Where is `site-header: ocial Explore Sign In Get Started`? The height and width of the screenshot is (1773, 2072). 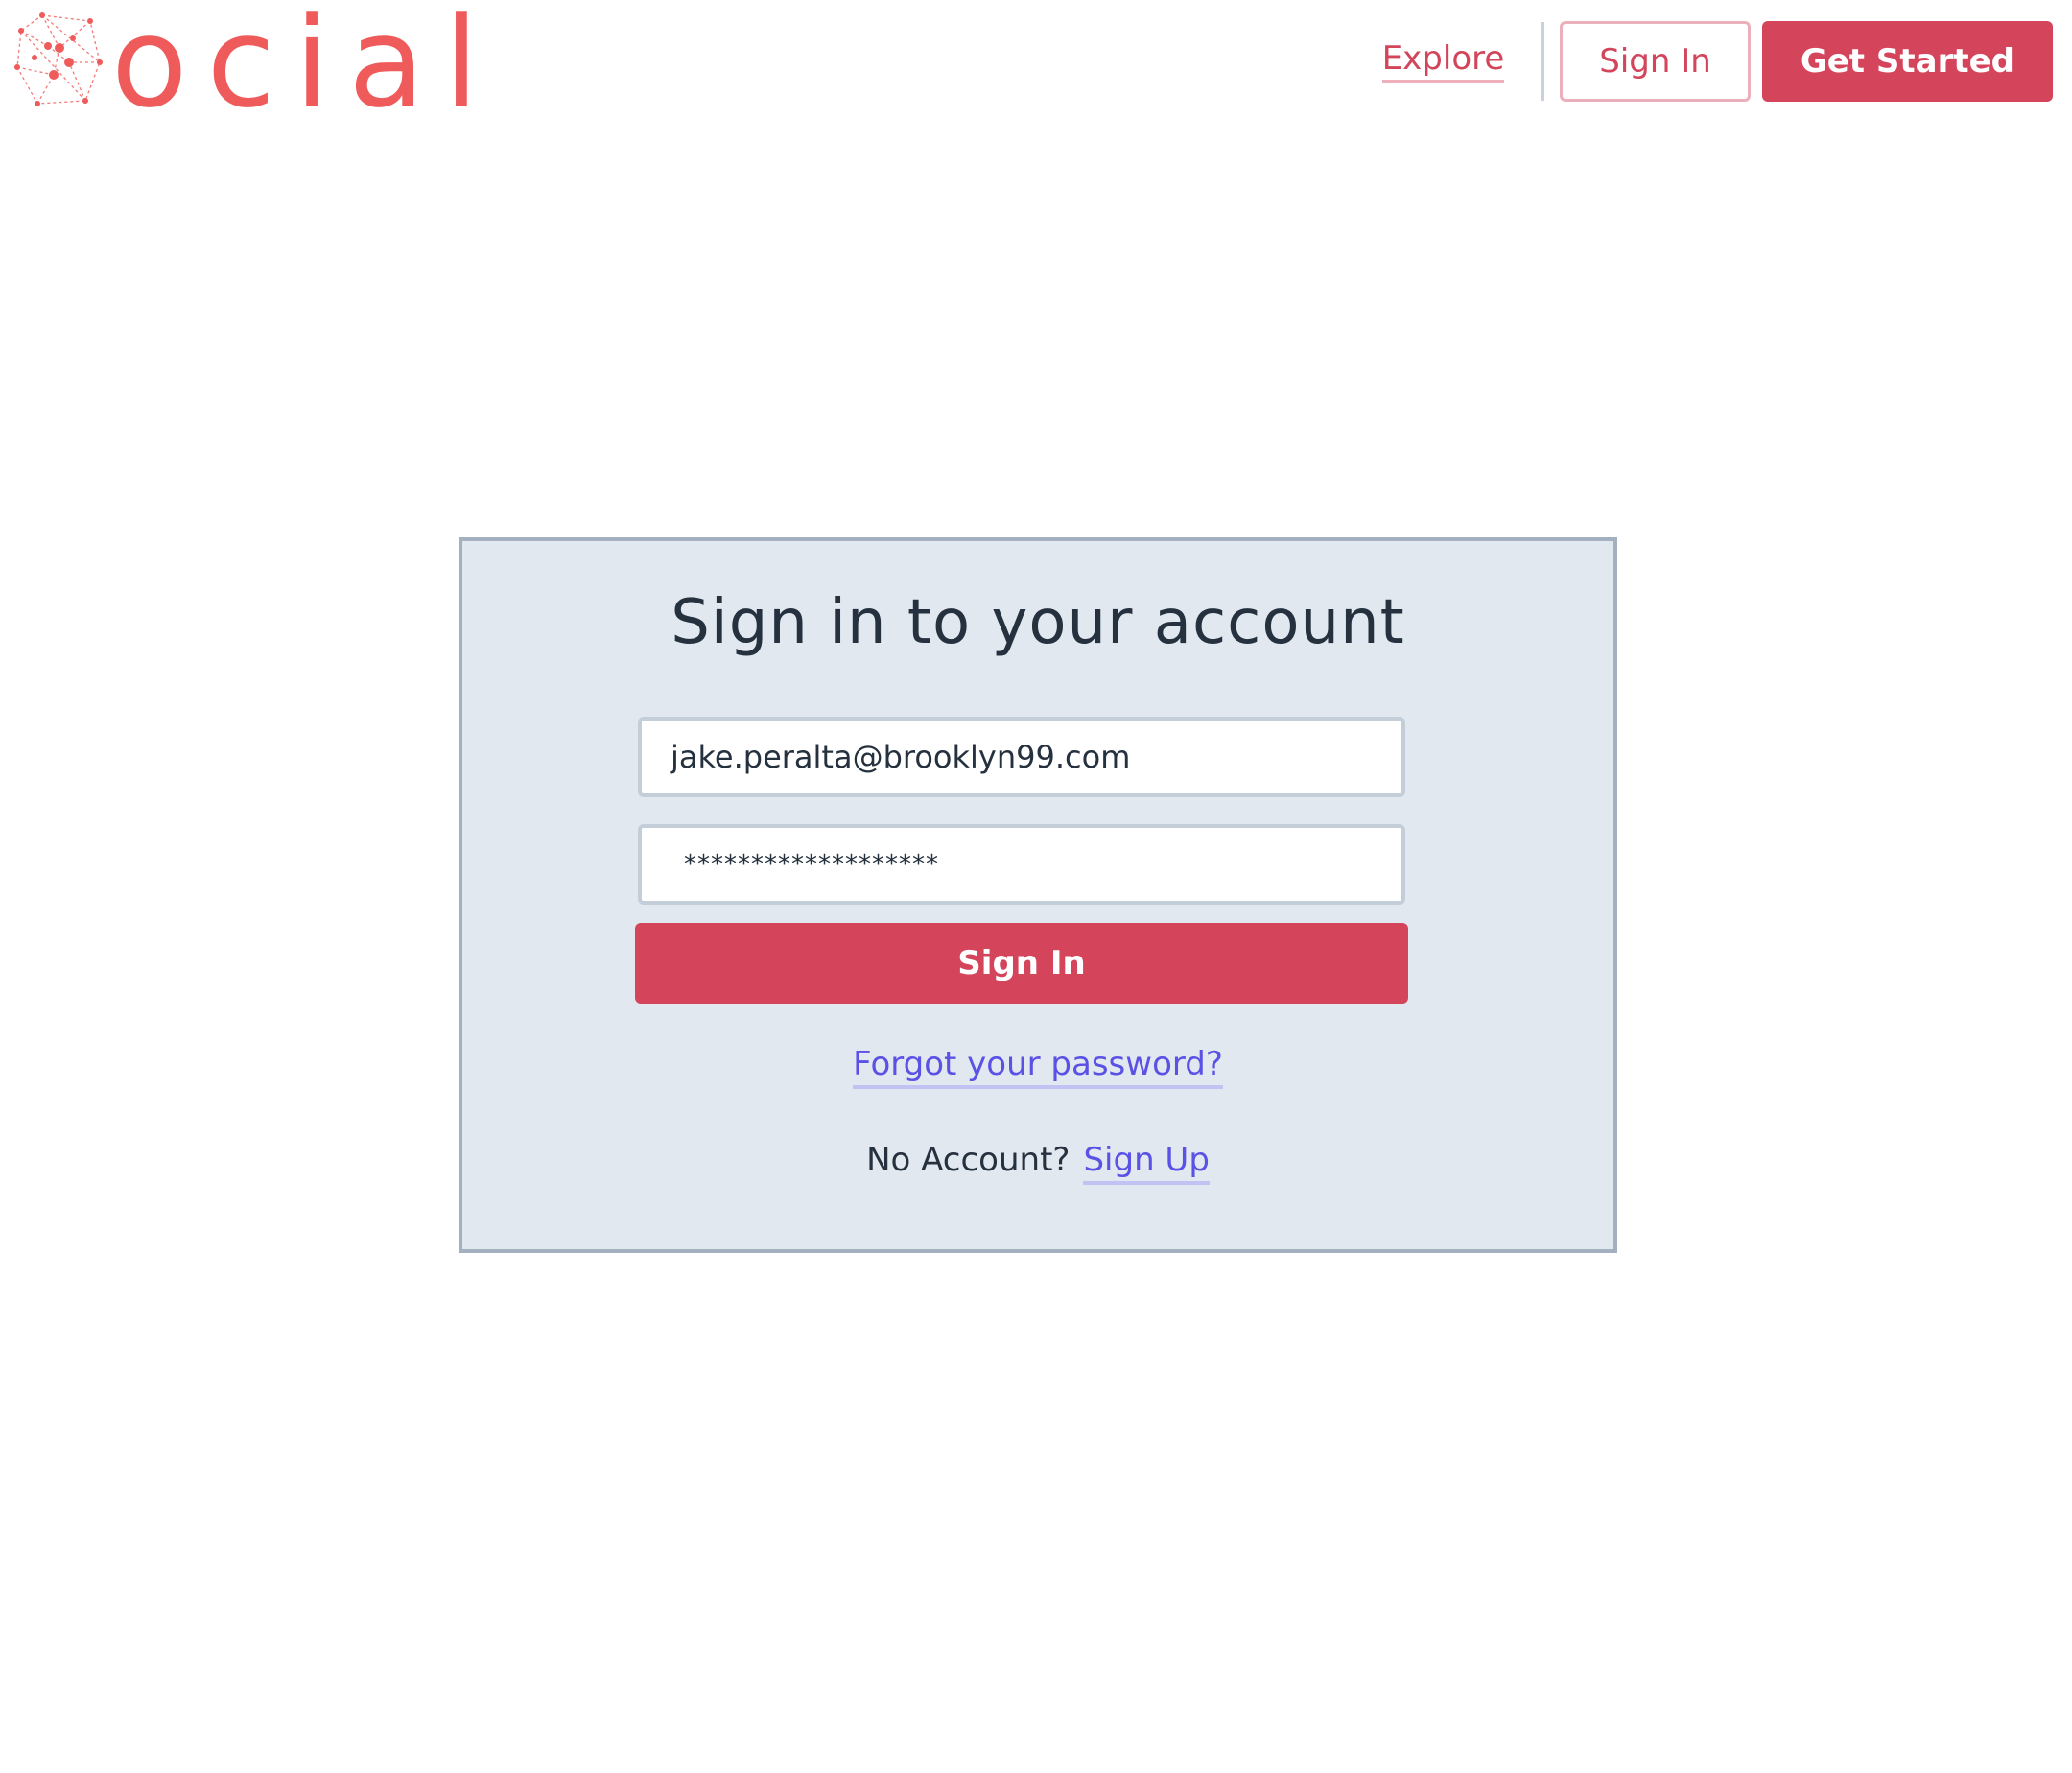
site-header: ocial Explore Sign In Get Started is located at coordinates (1036, 63).